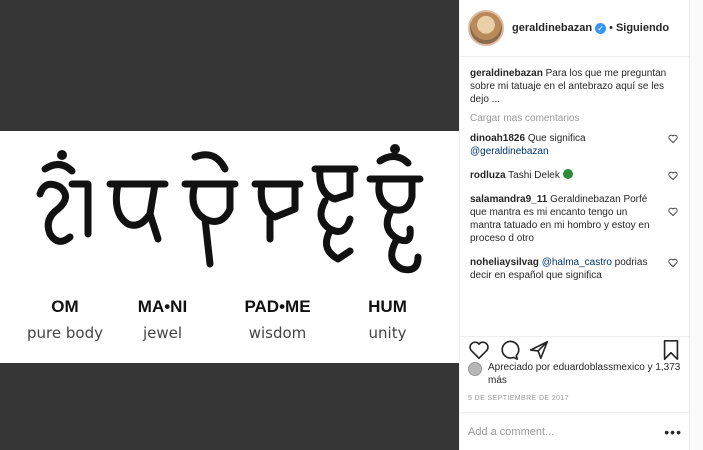 Image resolution: width=703 pixels, height=450 pixels. I want to click on comment-item: rodluza Tashi Delek, so click(575, 175).